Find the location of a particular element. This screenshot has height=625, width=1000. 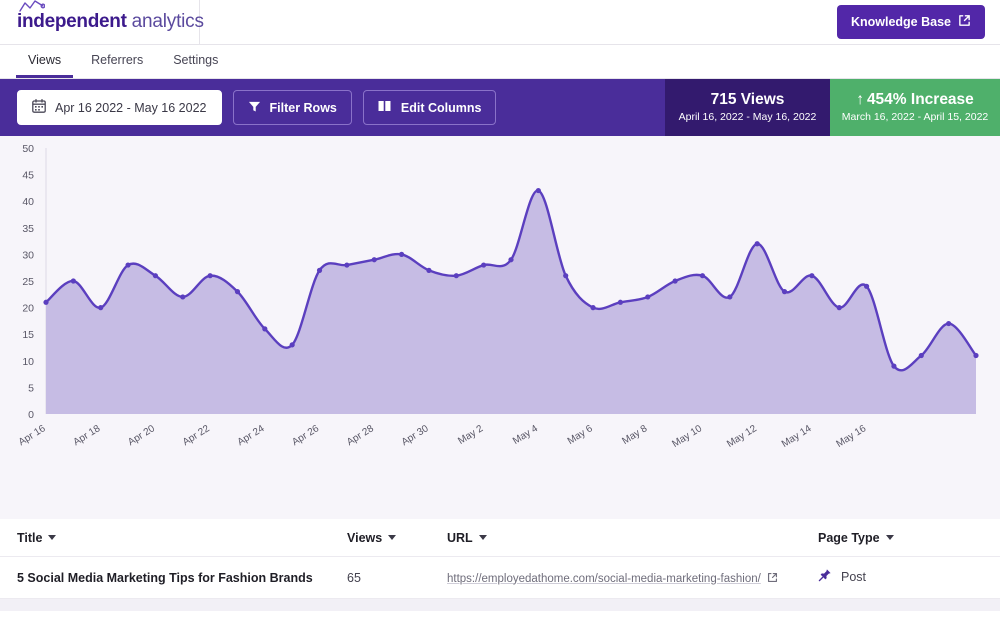

column-header-url: URL is located at coordinates (467, 538).